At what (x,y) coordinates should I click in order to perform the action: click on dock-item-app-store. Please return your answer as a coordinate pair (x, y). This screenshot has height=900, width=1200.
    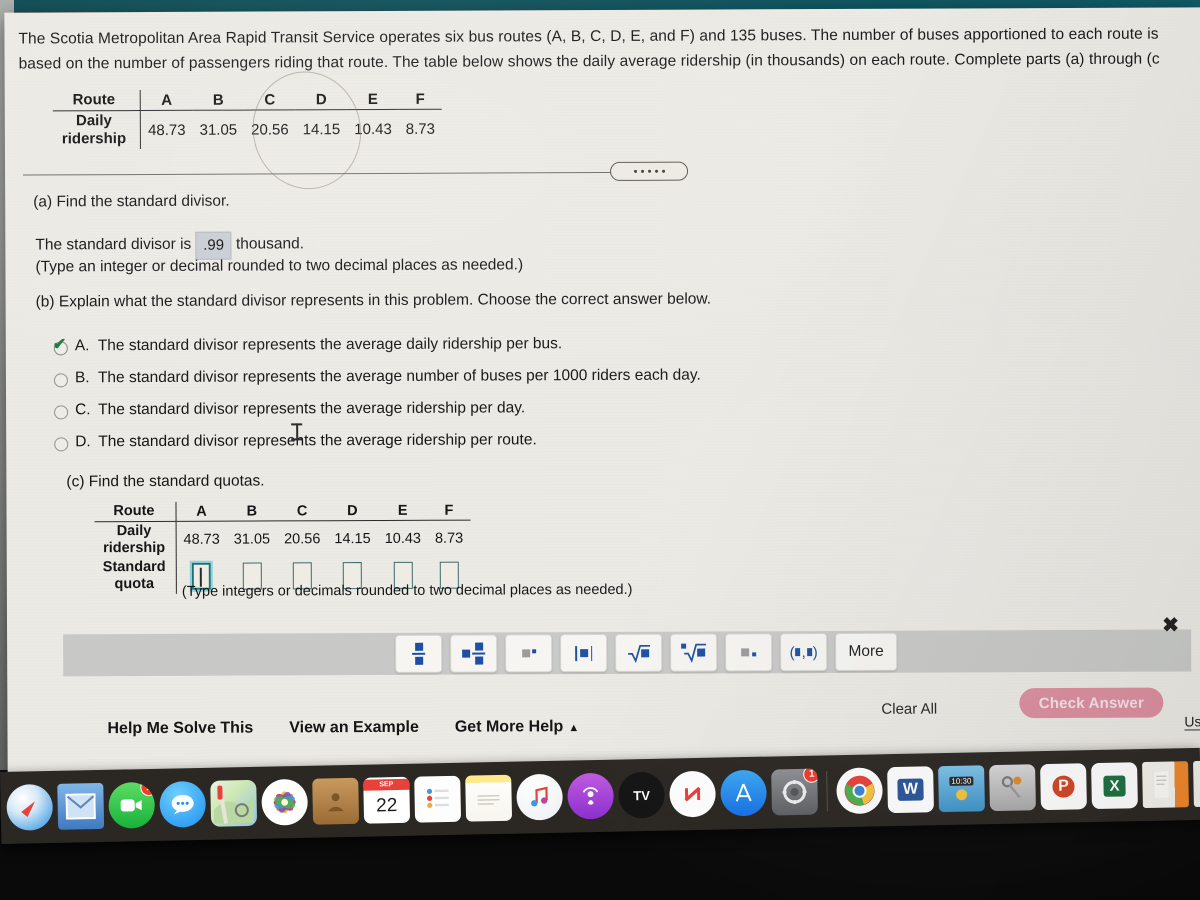
    Looking at the image, I should click on (744, 793).